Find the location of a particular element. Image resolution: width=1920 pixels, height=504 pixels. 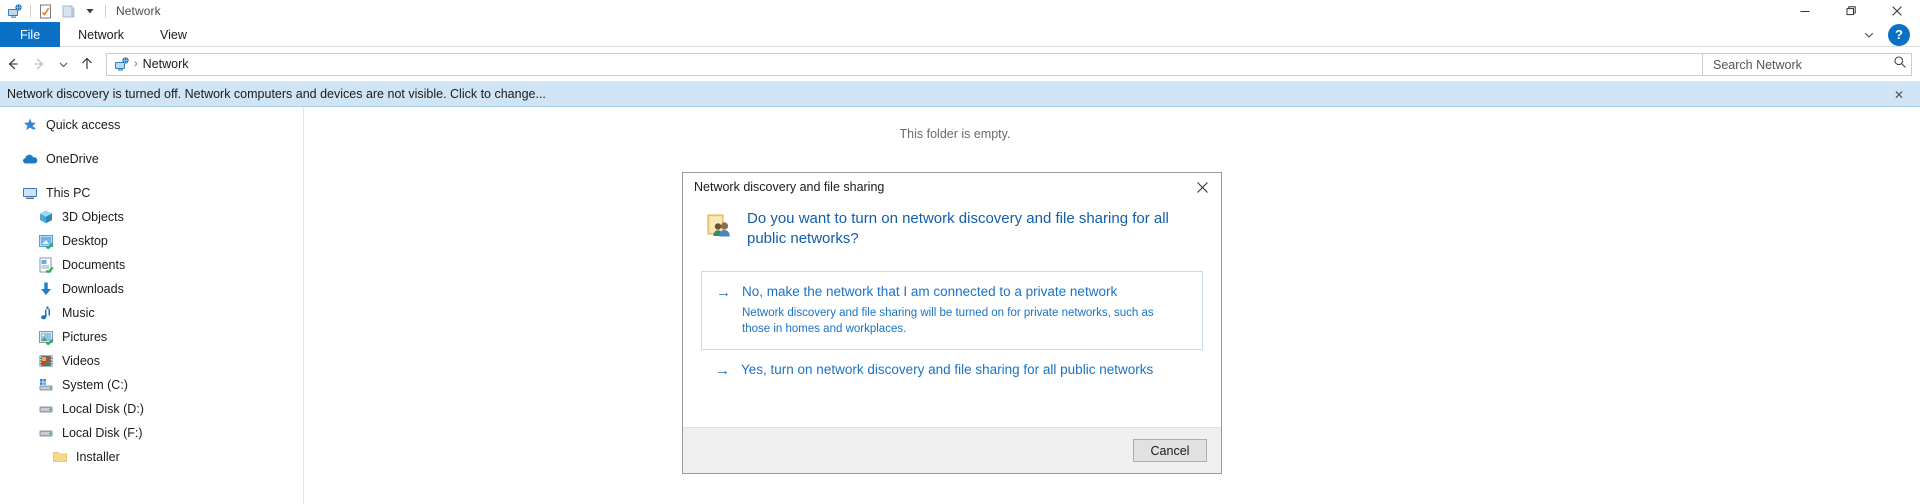

ribbon-collapse-chevron-icon is located at coordinates (1869, 35).